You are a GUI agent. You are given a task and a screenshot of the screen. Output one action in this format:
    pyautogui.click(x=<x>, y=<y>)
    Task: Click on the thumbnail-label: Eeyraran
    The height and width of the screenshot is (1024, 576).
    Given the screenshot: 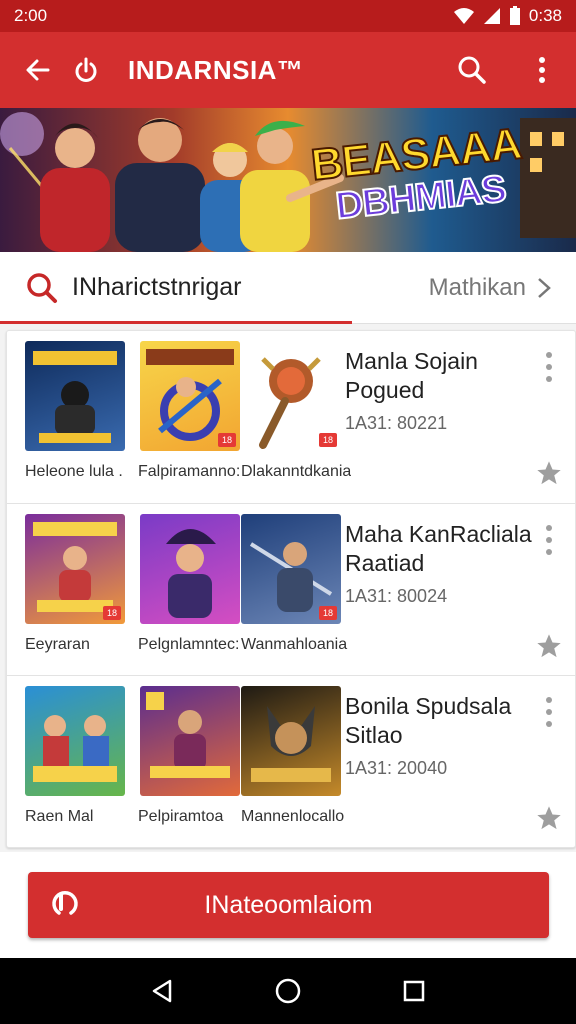 What is the action you would take?
    pyautogui.click(x=57, y=644)
    